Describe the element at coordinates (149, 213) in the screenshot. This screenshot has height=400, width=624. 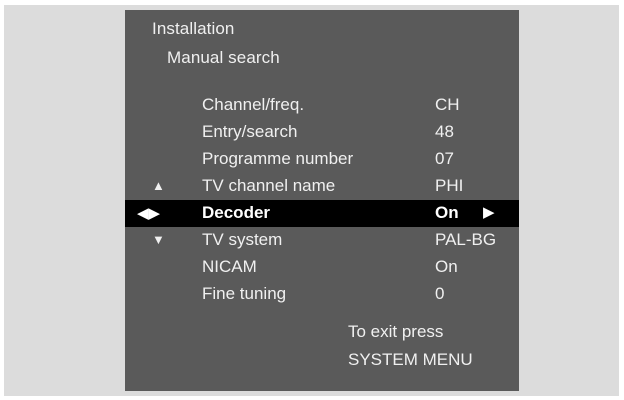
I see `left-right-arrows-icon: ◀▶` at that location.